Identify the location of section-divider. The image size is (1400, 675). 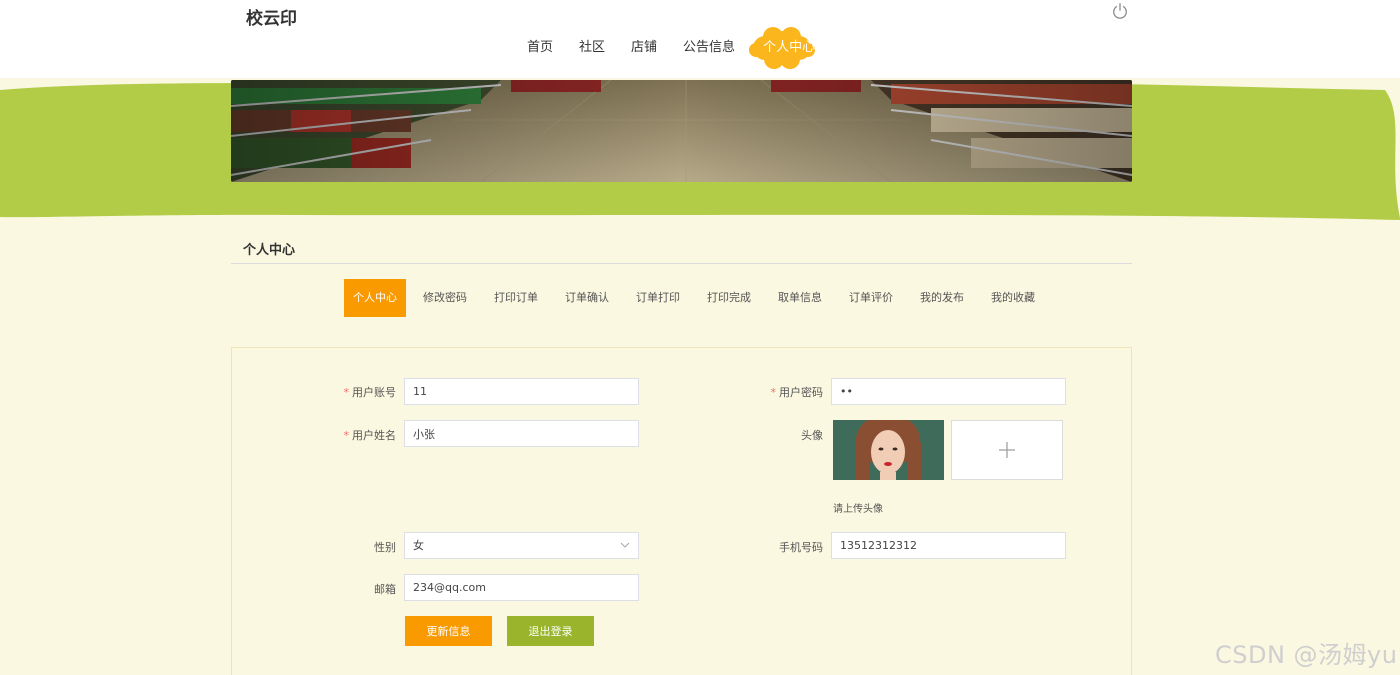
(681, 263).